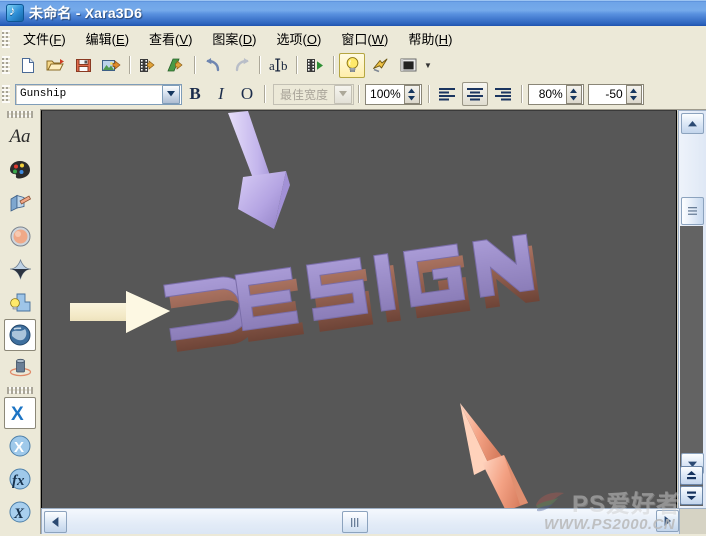 This screenshot has height=536, width=706. I want to click on best-width-label: 最佳宽度, so click(304, 94).